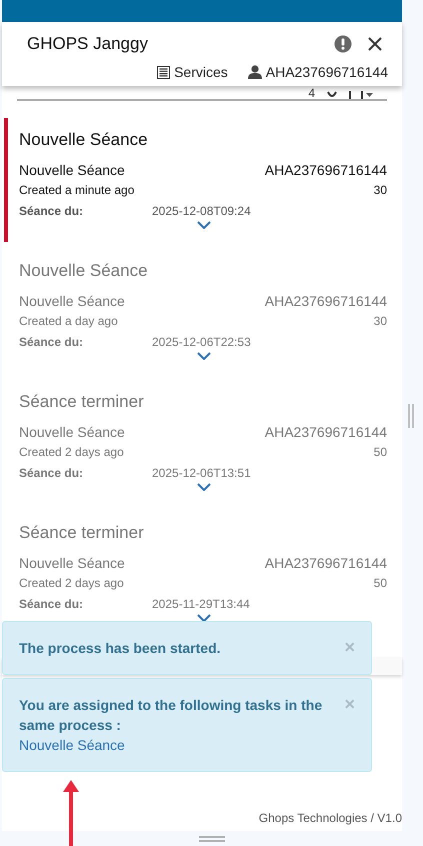  I want to click on notification-message: You are assigned to the following tasks in the same process :, so click(171, 715).